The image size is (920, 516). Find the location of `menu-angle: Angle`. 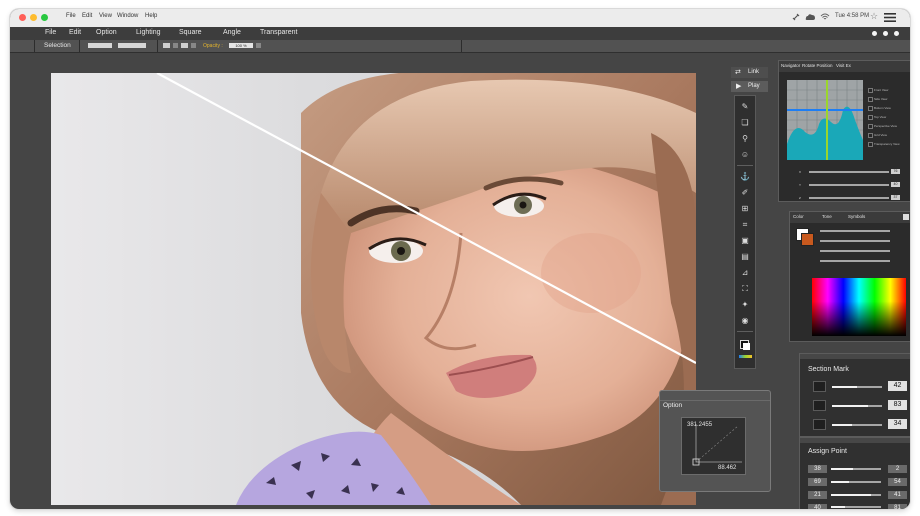

menu-angle: Angle is located at coordinates (232, 32).